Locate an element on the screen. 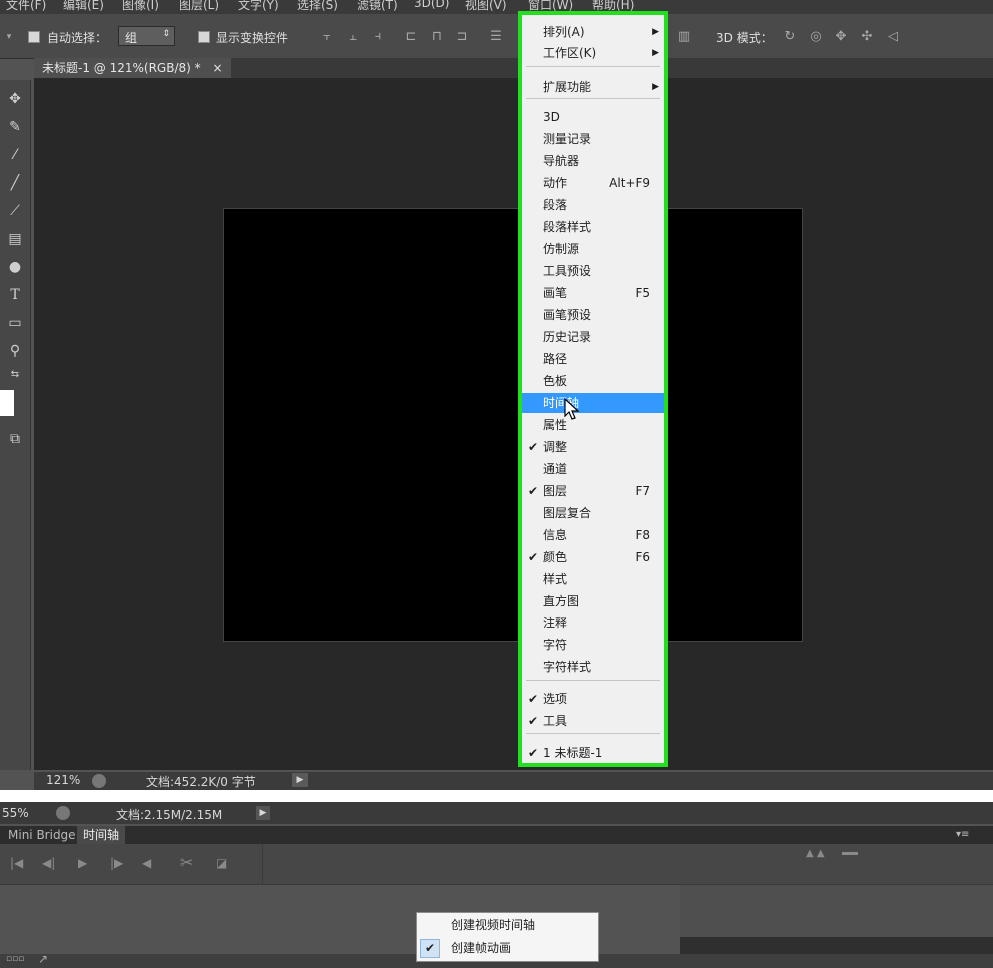 This screenshot has height=968, width=993. window-menu-item: 图层复合 is located at coordinates (593, 513).